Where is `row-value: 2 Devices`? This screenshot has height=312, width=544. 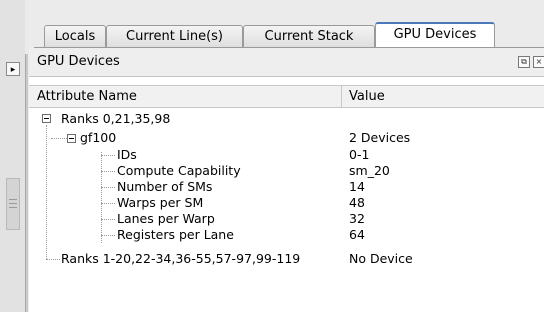
row-value: 2 Devices is located at coordinates (380, 137).